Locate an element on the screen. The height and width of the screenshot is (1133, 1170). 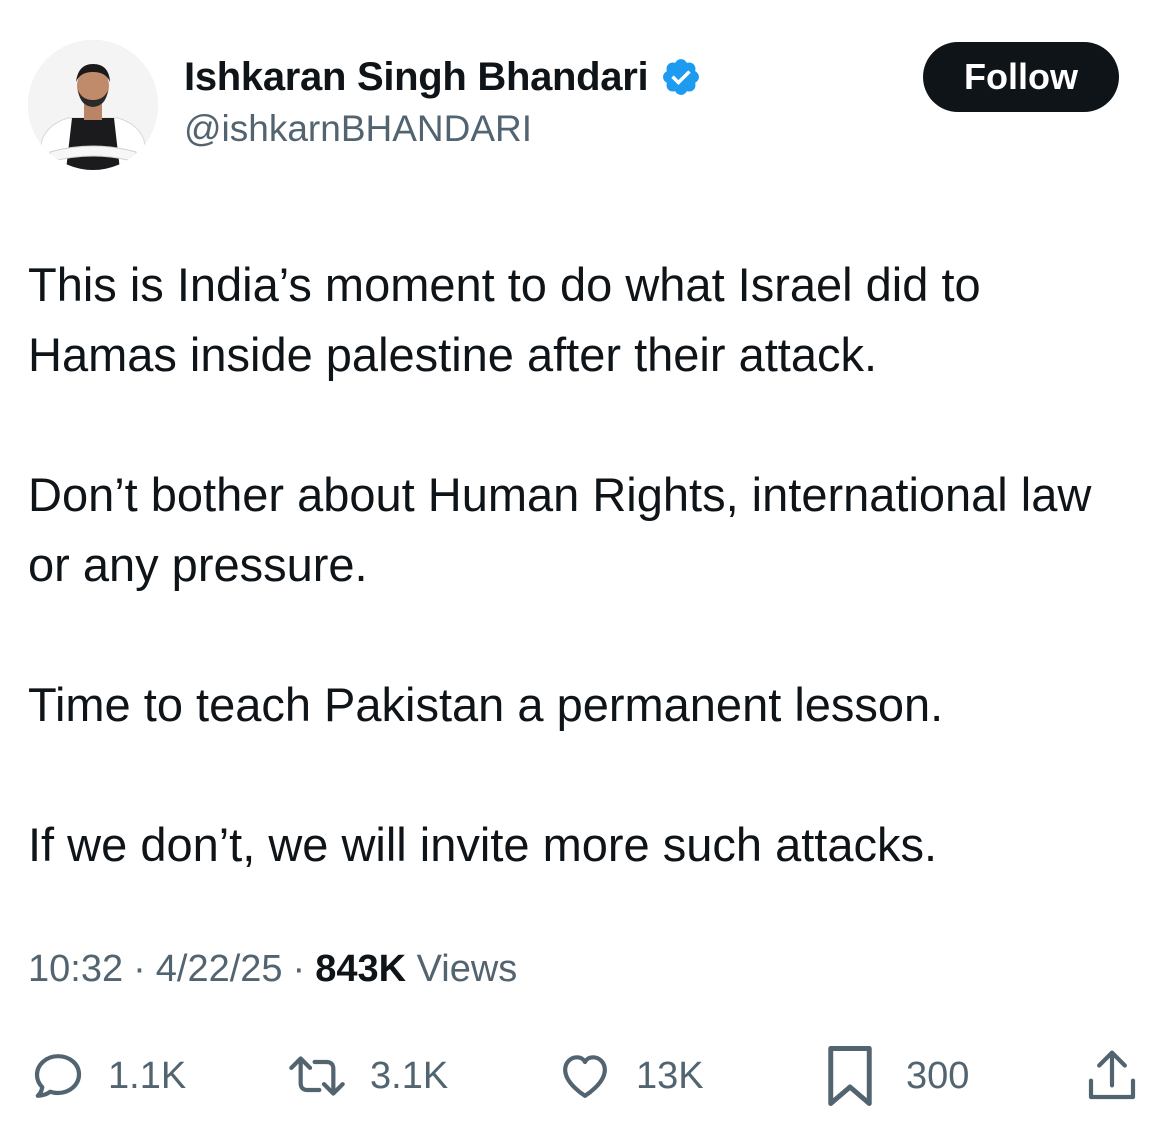
follow-button: Follow is located at coordinates (1021, 77).